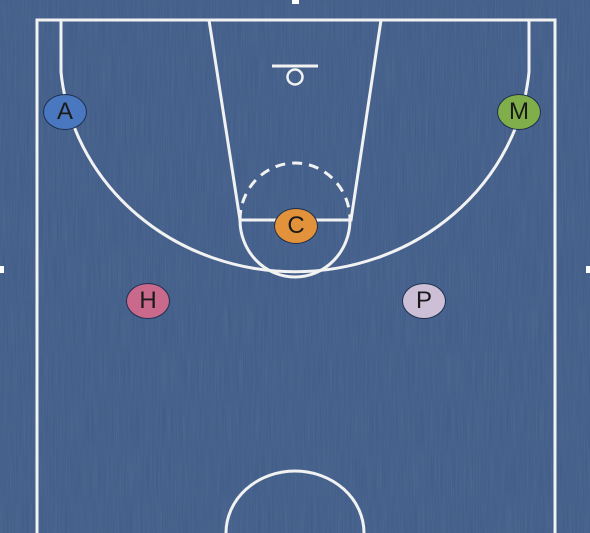 The image size is (590, 533). I want to click on player-a: A, so click(65, 112).